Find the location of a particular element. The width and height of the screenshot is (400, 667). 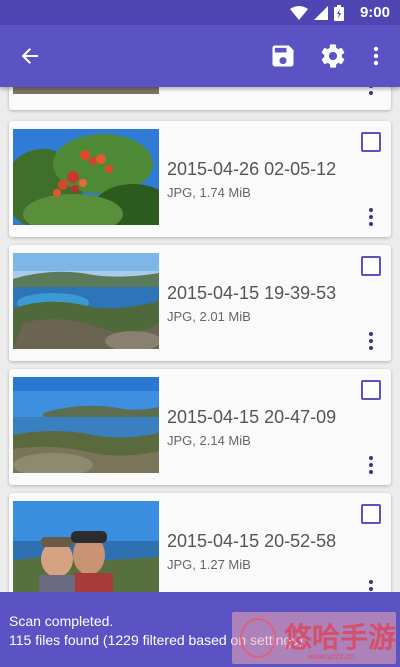

save-icon is located at coordinates (283, 56).